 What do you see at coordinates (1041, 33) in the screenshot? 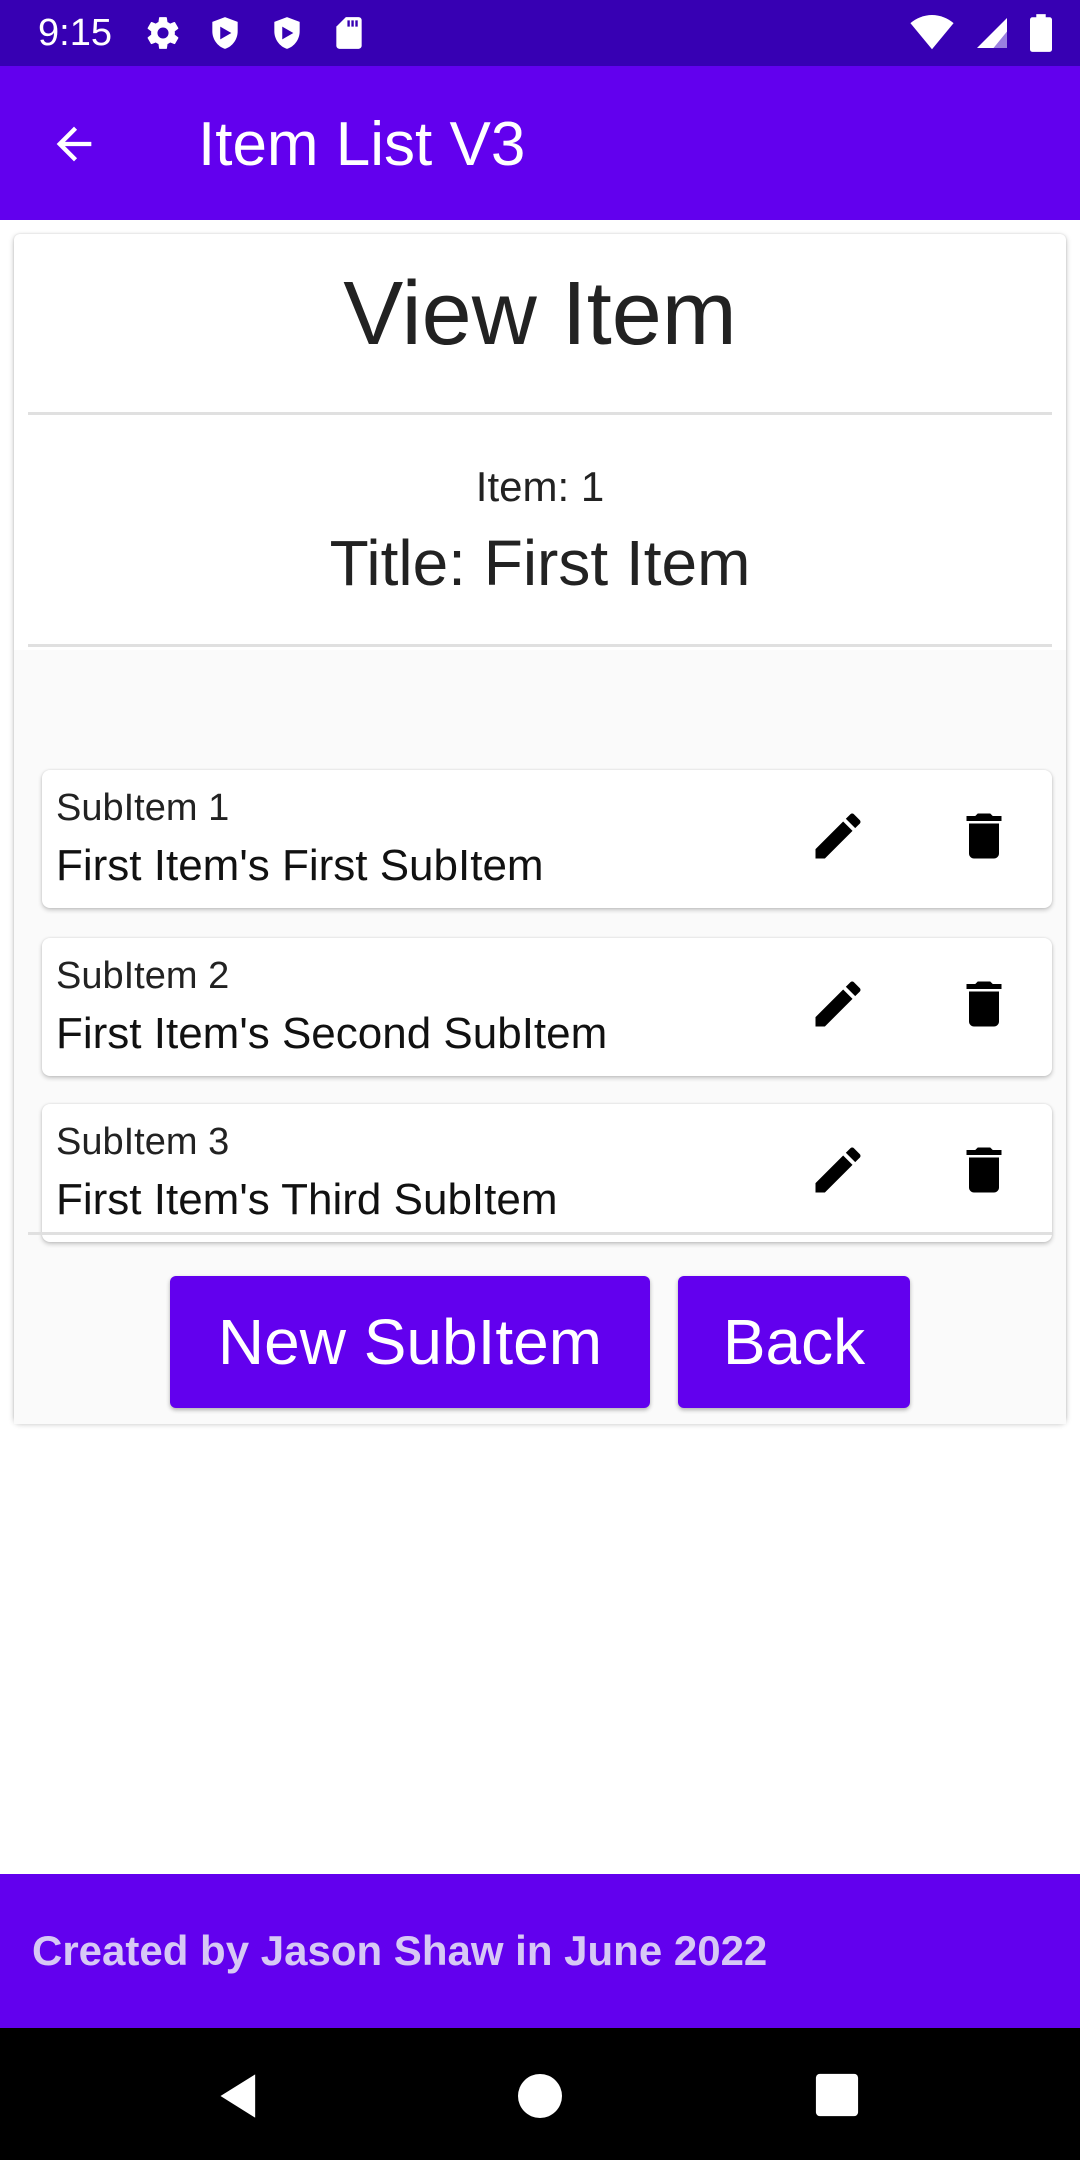
I see `battery-icon` at bounding box center [1041, 33].